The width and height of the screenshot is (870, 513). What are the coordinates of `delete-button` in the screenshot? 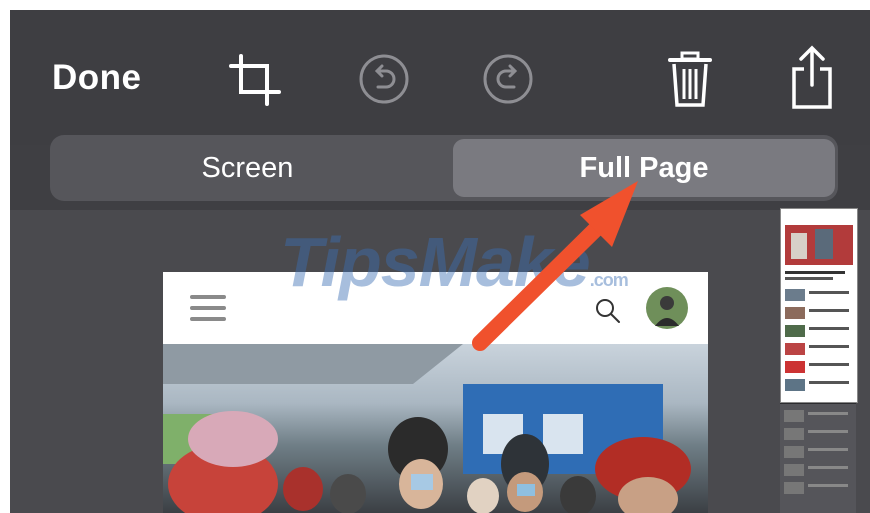 It's located at (690, 78).